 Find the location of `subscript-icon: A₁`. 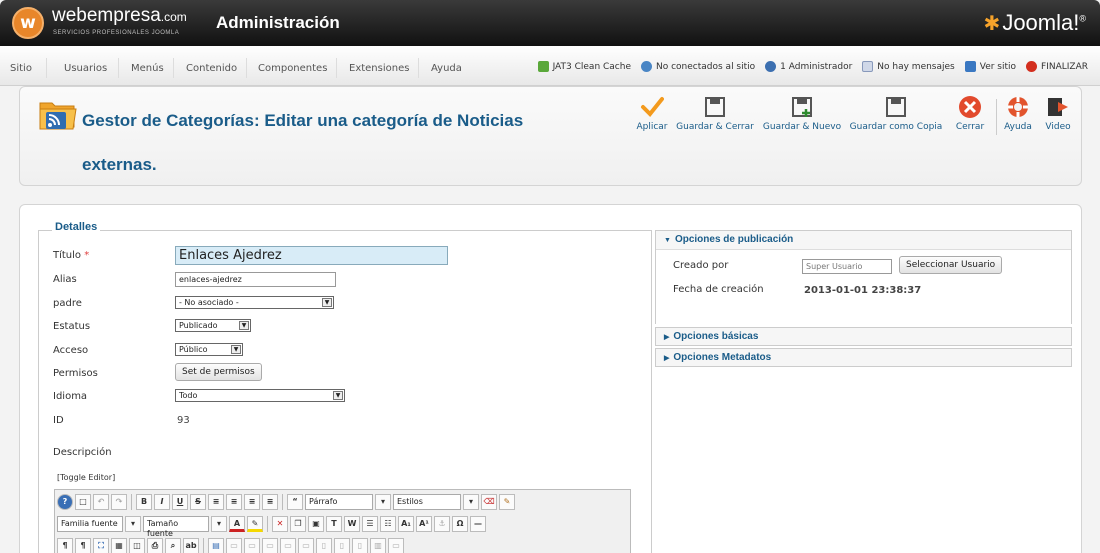

subscript-icon: A₁ is located at coordinates (406, 524).